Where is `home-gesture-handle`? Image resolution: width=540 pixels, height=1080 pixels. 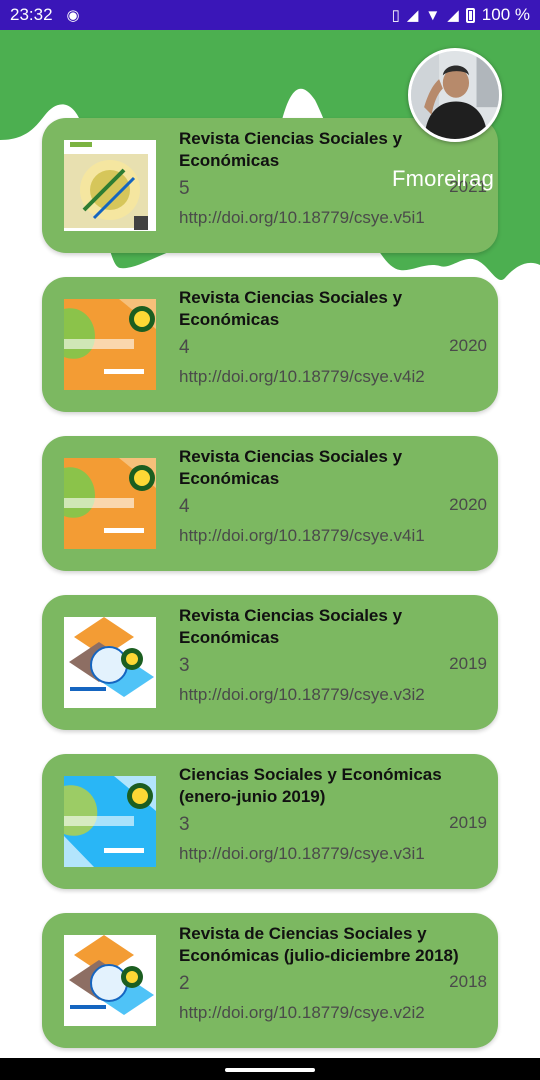 home-gesture-handle is located at coordinates (270, 1070).